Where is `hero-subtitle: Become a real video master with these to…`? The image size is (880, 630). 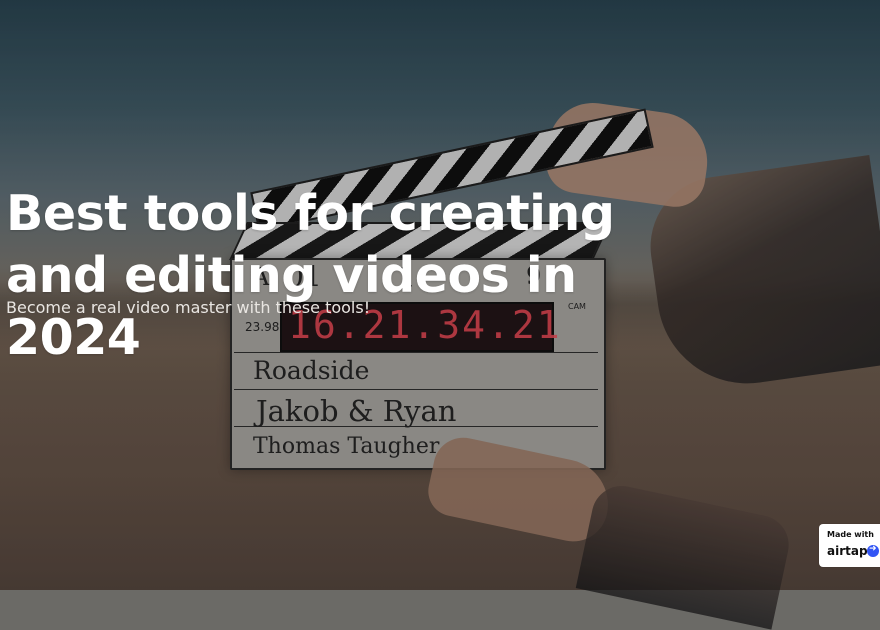 hero-subtitle: Become a real video master with these to… is located at coordinates (188, 307).